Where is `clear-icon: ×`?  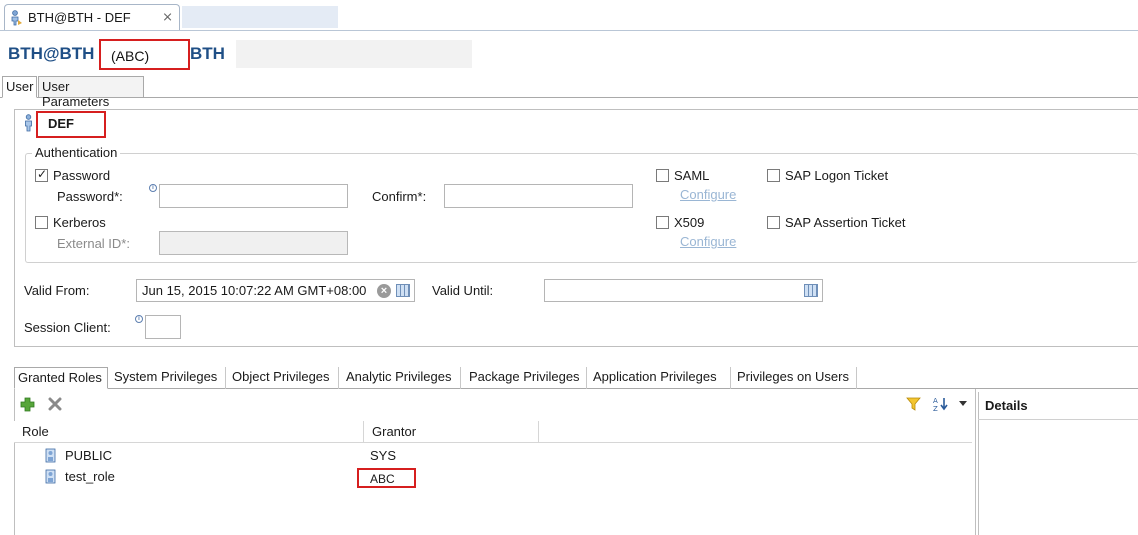
clear-icon: × is located at coordinates (384, 291).